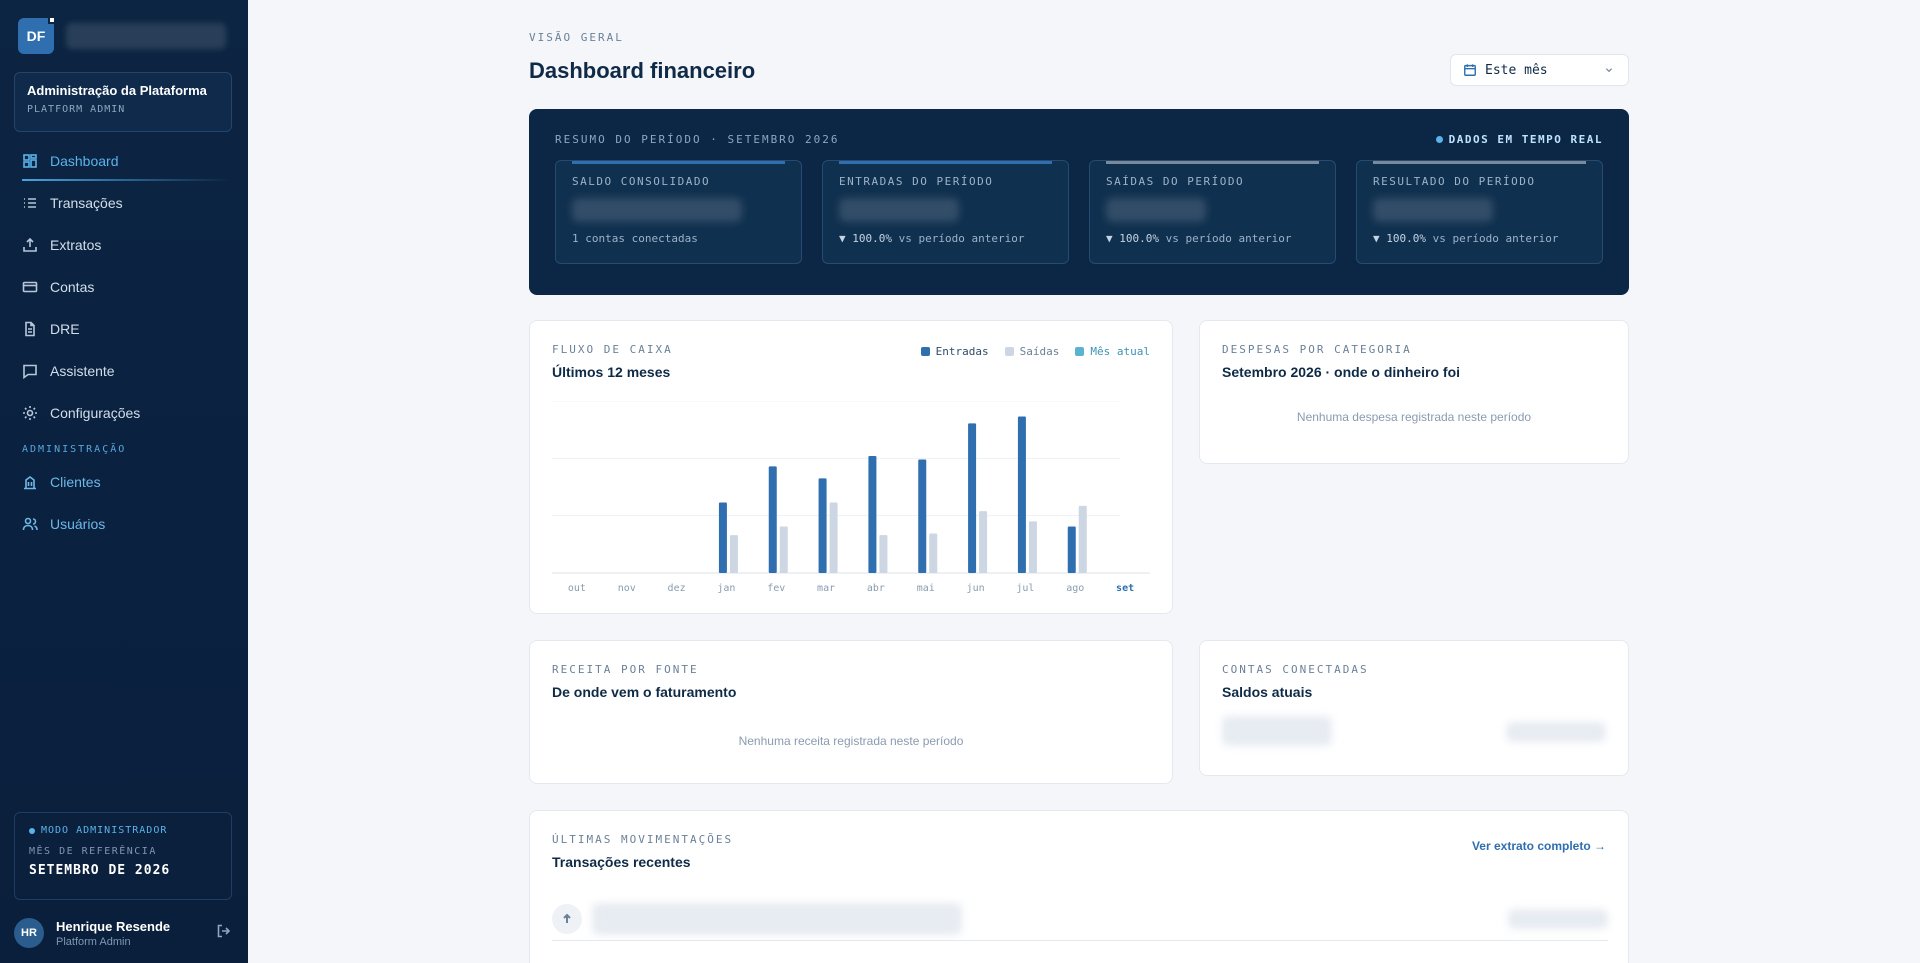 This screenshot has width=1920, height=963. I want to click on brand-name-redacted, so click(146, 36).